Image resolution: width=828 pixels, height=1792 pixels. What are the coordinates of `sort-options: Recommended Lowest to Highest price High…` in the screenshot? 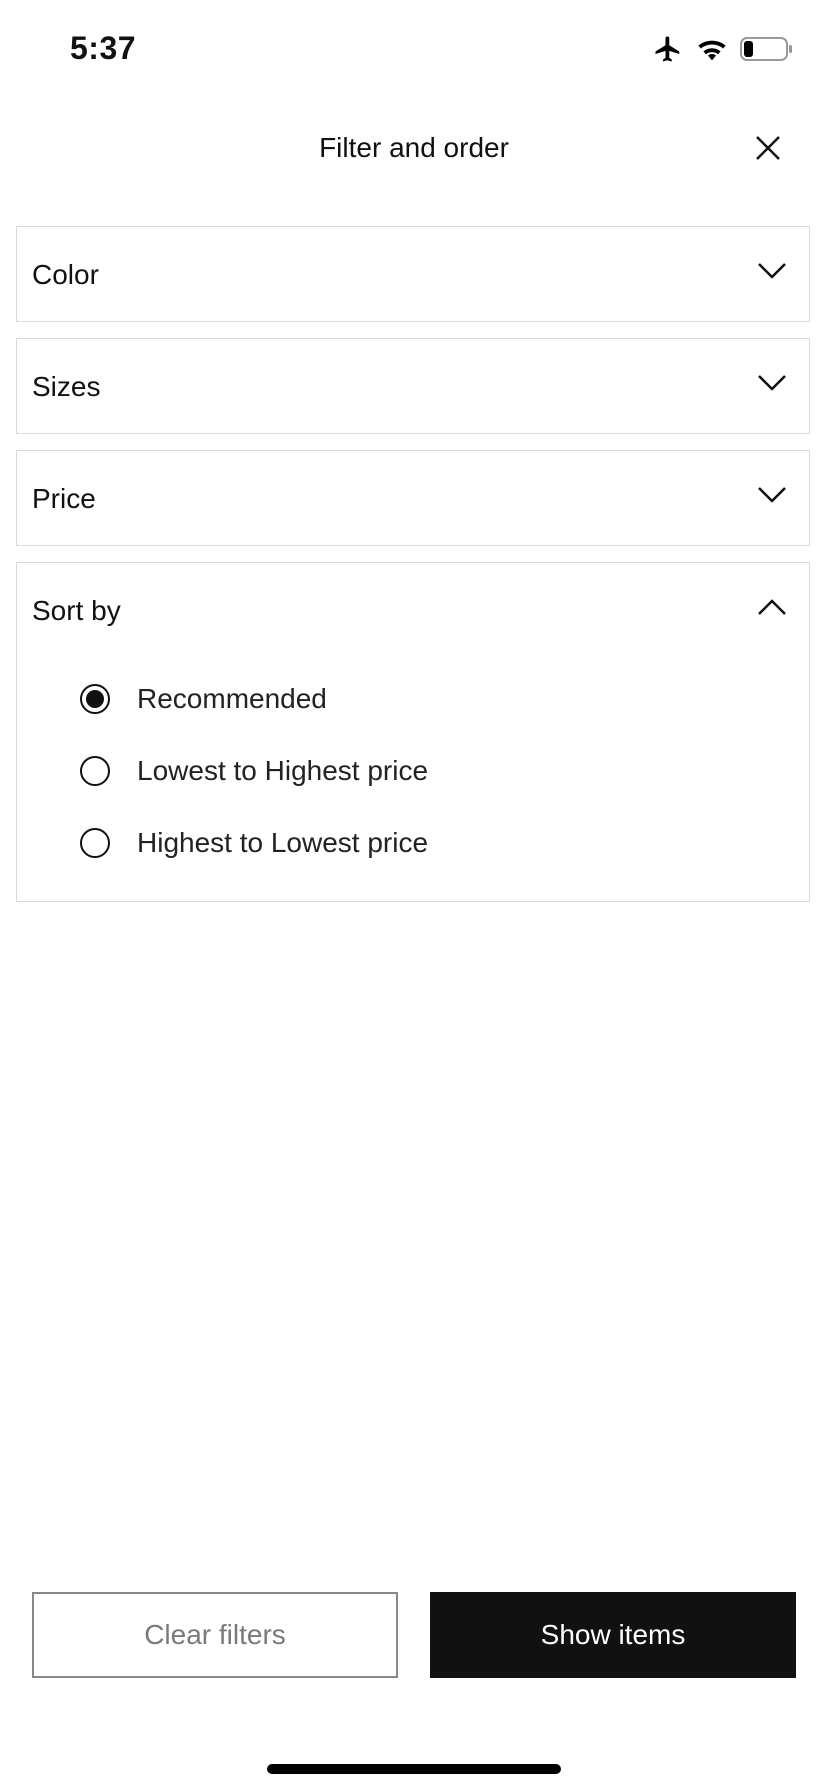 It's located at (413, 779).